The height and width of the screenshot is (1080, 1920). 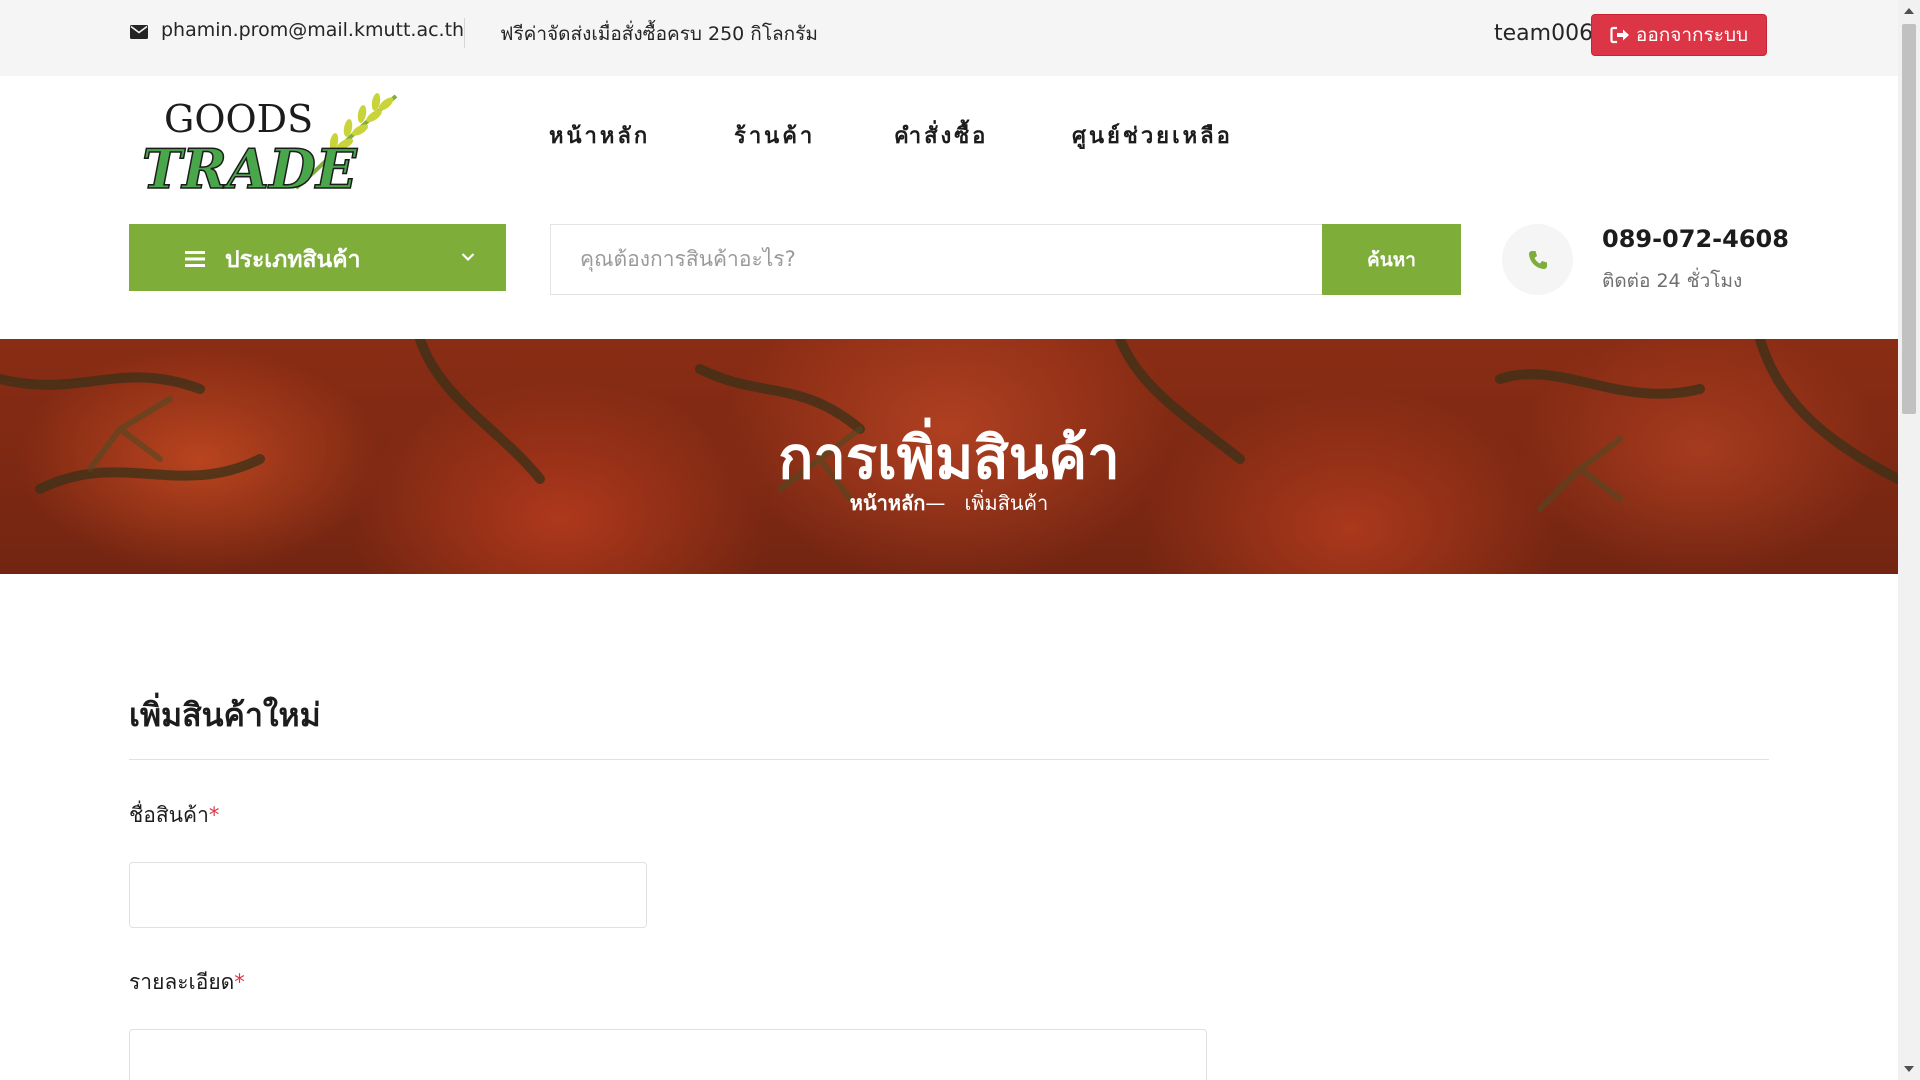 I want to click on scroll-down-arrow-icon, so click(x=1909, y=1069).